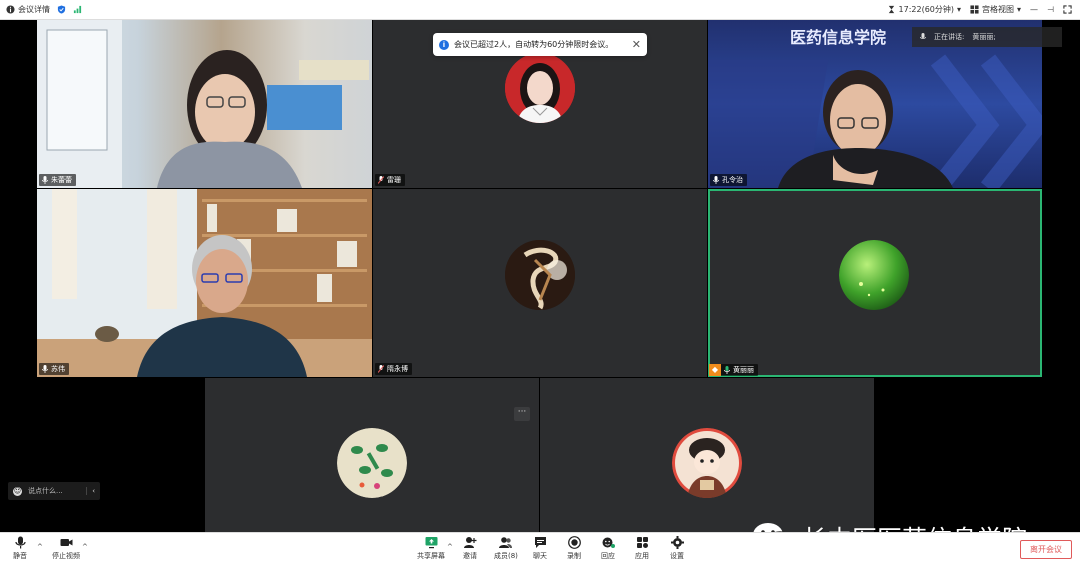  I want to click on shield-icon, so click(61, 9).